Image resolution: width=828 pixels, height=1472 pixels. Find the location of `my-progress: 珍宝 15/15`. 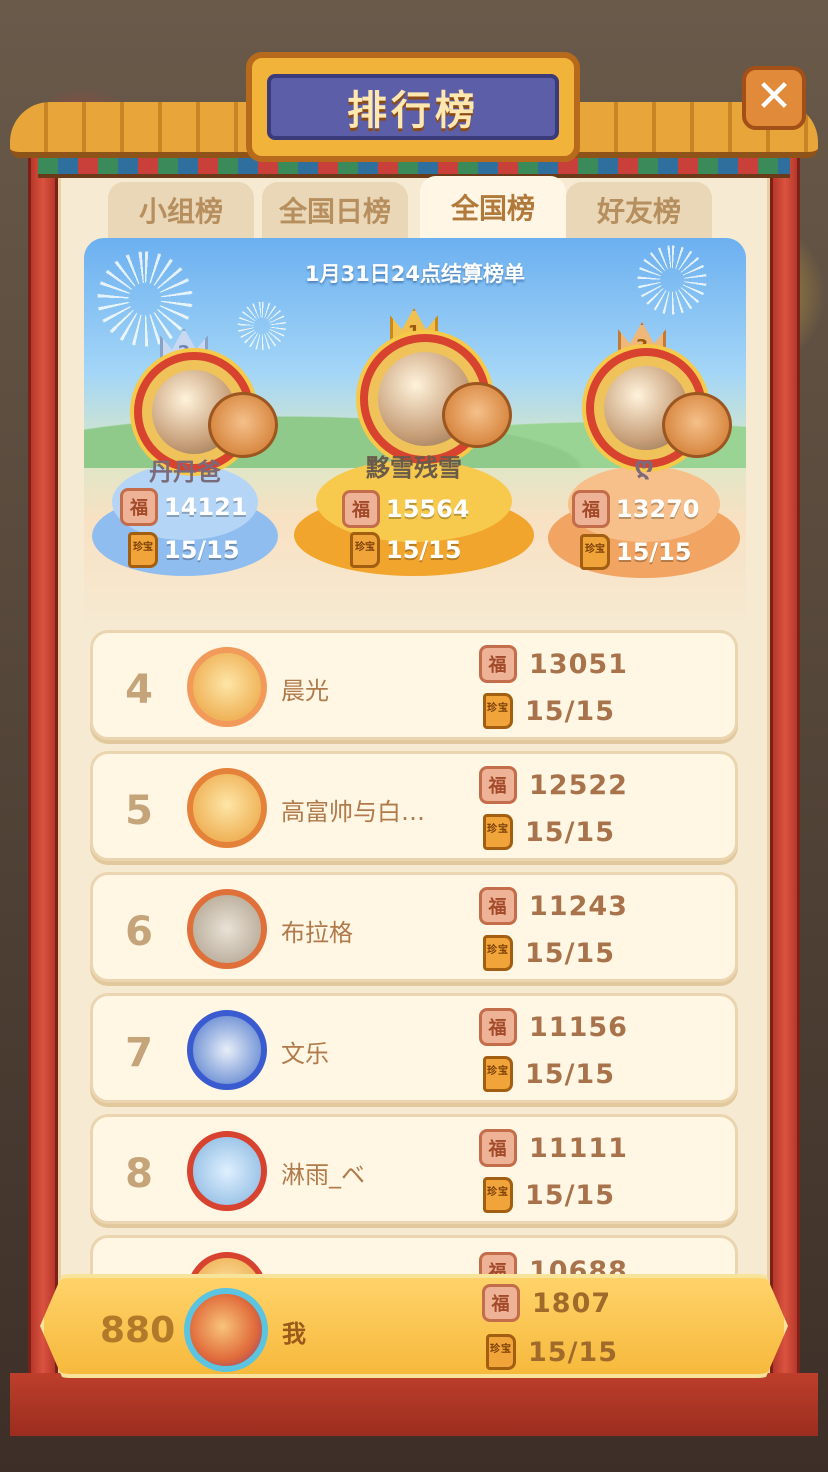

my-progress: 珍宝 15/15 is located at coordinates (550, 1352).